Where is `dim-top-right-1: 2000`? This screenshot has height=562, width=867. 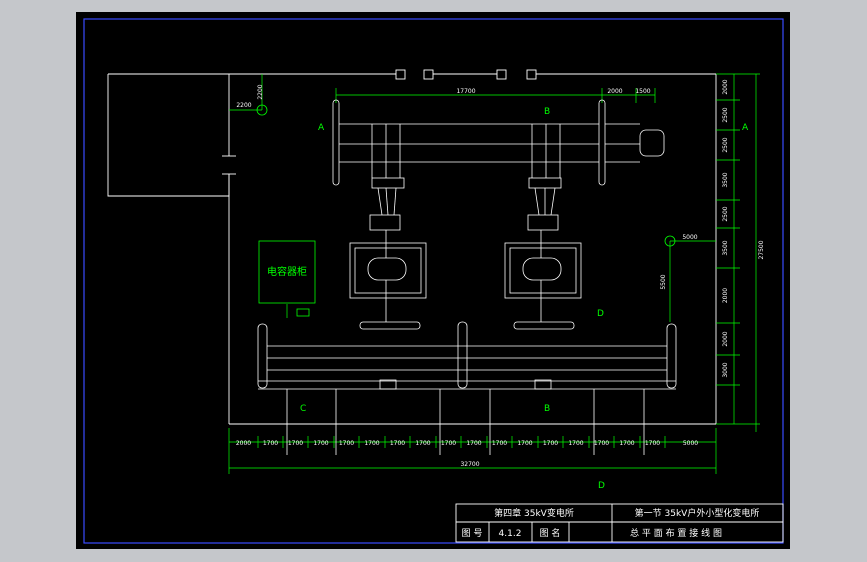
dim-top-right-1: 2000 is located at coordinates (614, 91).